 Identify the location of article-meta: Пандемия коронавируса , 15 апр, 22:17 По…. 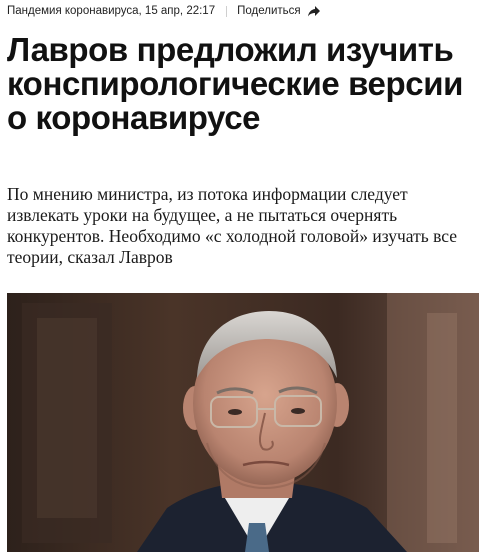
(164, 11).